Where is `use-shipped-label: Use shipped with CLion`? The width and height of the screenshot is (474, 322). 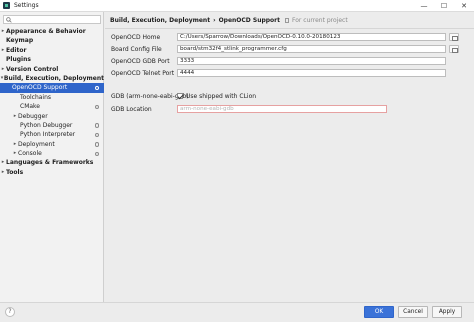 use-shipped-label: Use shipped with CLion is located at coordinates (221, 96).